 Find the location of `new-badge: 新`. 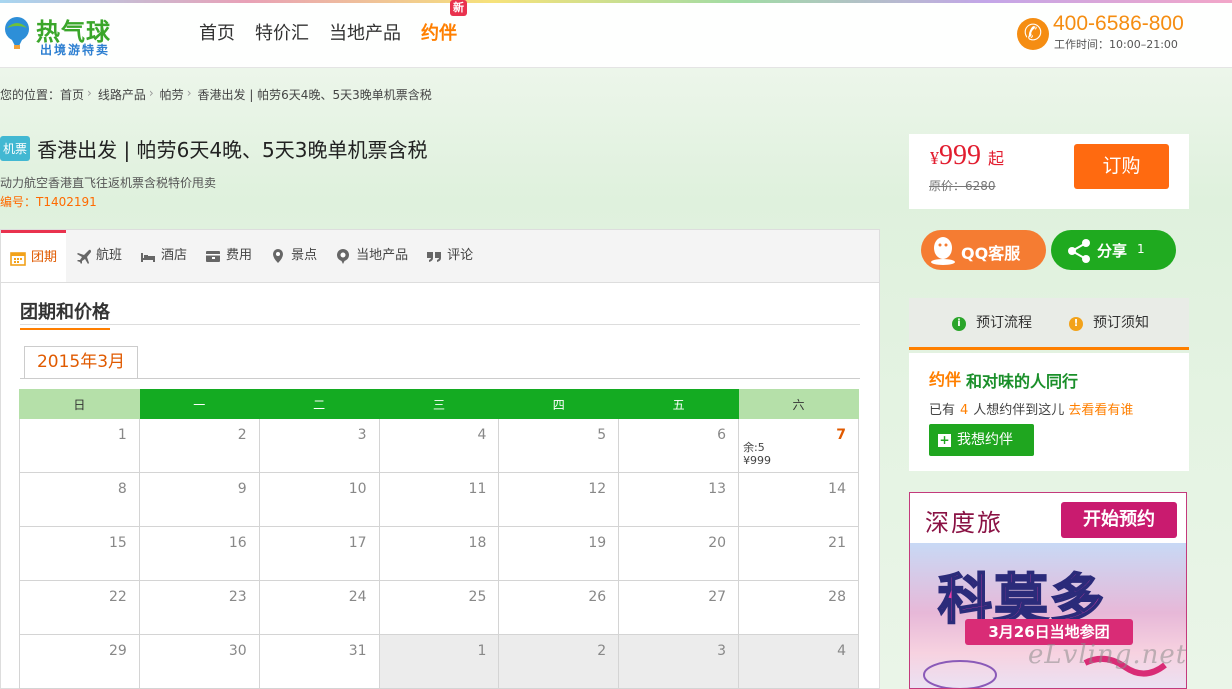

new-badge: 新 is located at coordinates (458, 8).